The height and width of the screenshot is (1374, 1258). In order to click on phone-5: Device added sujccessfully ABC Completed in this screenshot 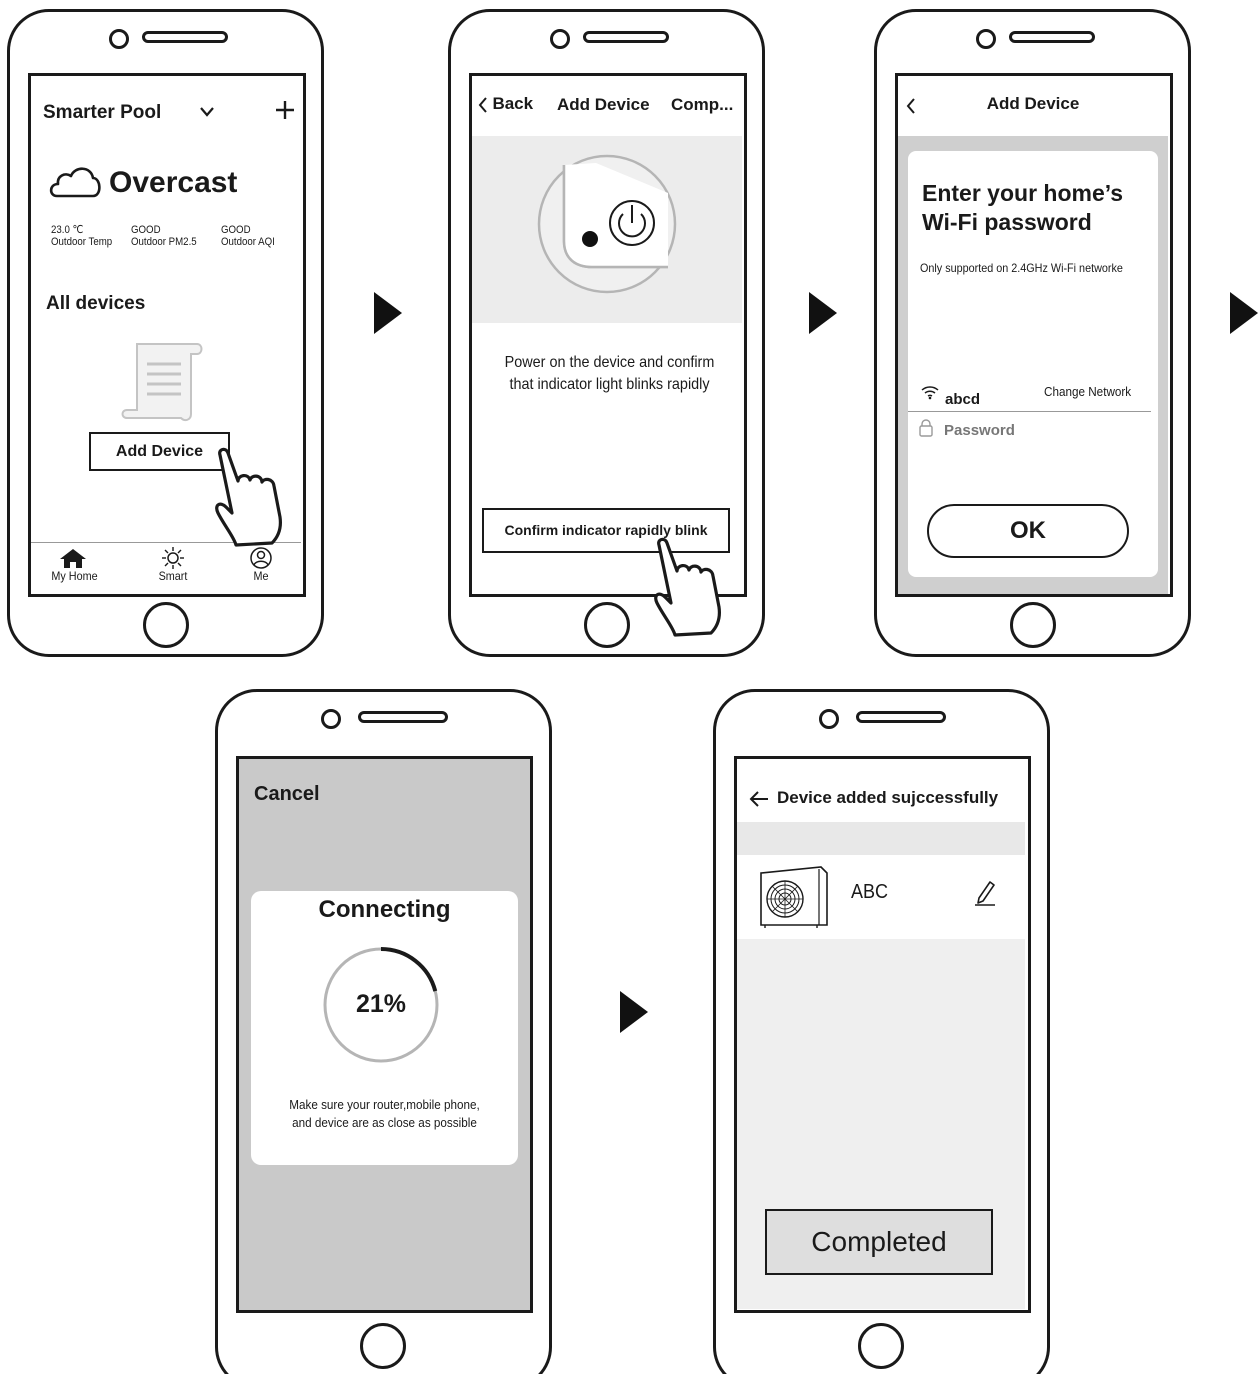, I will do `click(881, 1031)`.